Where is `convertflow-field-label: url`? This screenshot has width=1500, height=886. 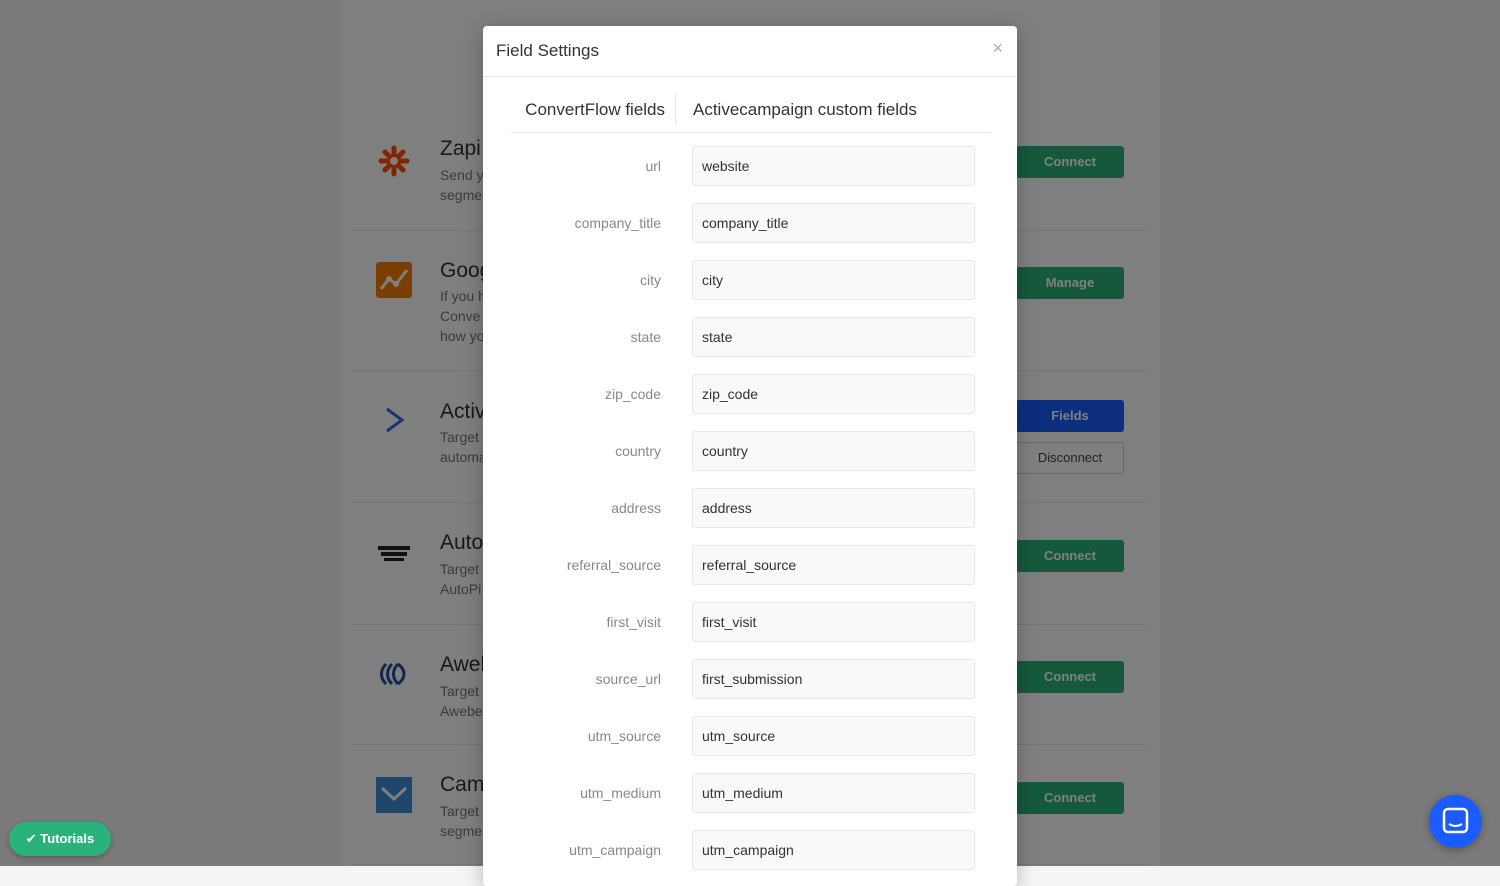
convertflow-field-label: url is located at coordinates (653, 166).